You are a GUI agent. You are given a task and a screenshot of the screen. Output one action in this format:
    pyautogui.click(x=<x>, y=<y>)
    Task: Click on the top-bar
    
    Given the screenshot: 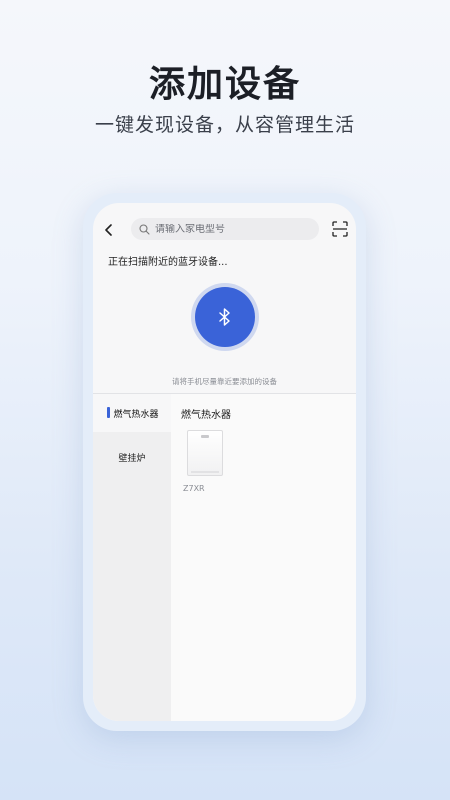 What is the action you would take?
    pyautogui.click(x=224, y=230)
    